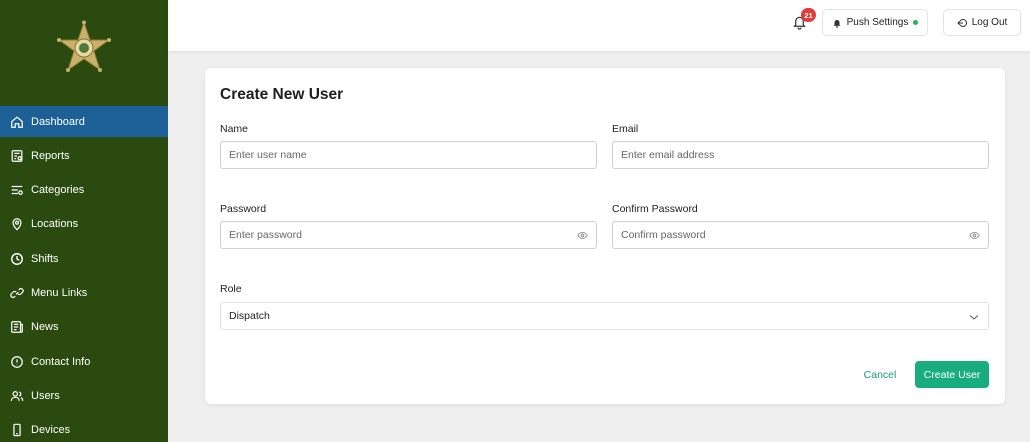  What do you see at coordinates (880, 374) in the screenshot?
I see `cancel-button: Cancel` at bounding box center [880, 374].